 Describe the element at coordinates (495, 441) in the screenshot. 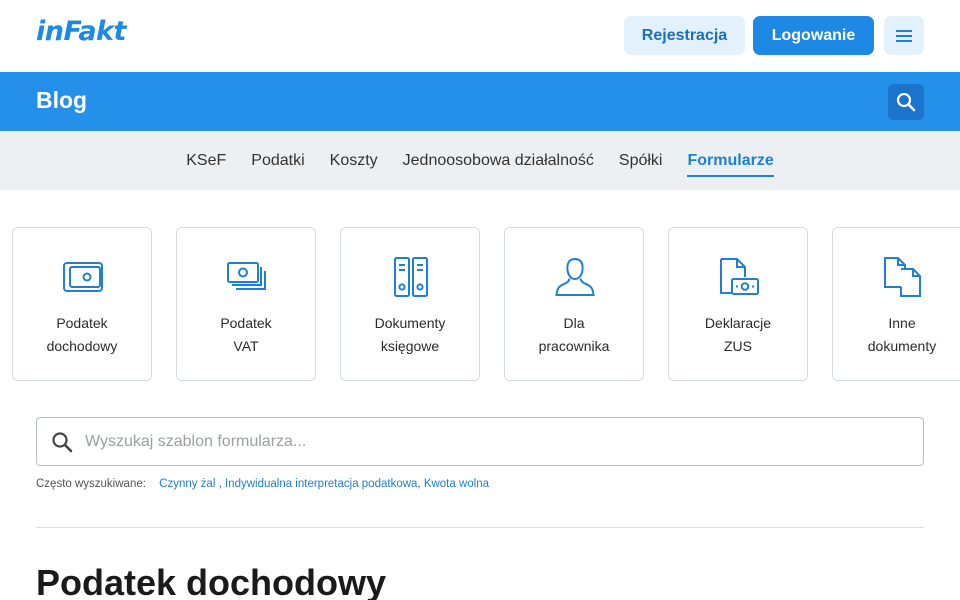

I see `form-search-input` at that location.